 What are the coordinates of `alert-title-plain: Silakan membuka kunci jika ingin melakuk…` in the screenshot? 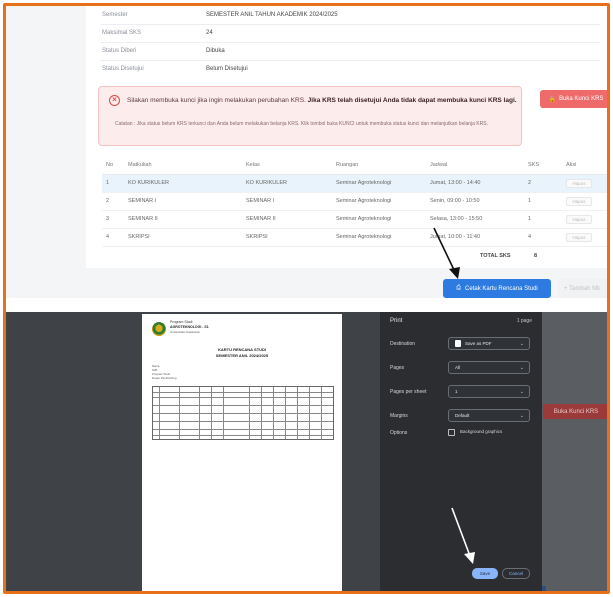 It's located at (216, 100).